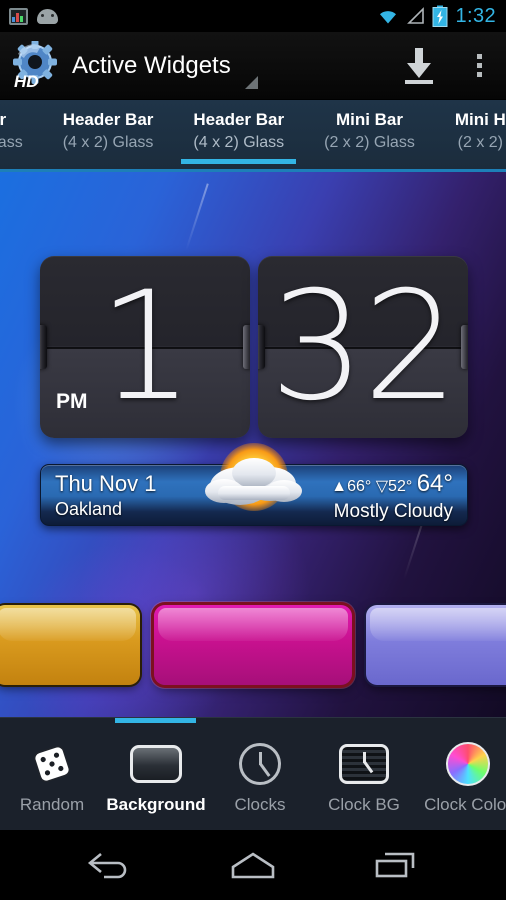  I want to click on background-rect-icon, so click(156, 764).